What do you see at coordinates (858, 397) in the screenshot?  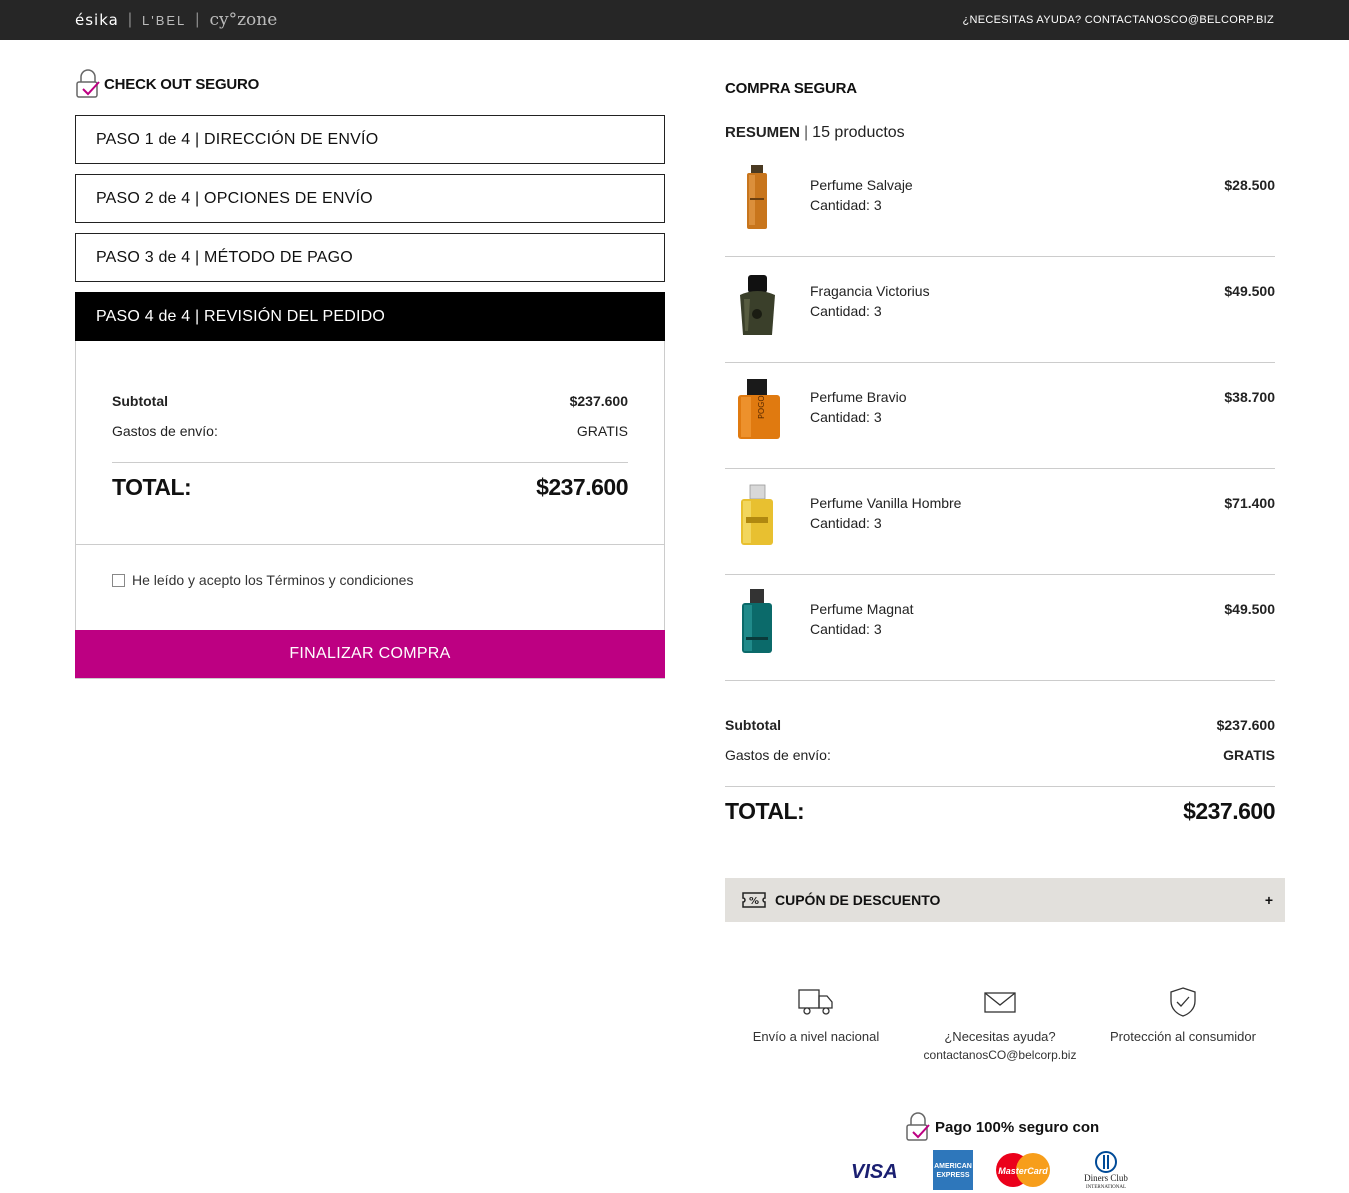 I see `product-name: Perfume Bravio` at bounding box center [858, 397].